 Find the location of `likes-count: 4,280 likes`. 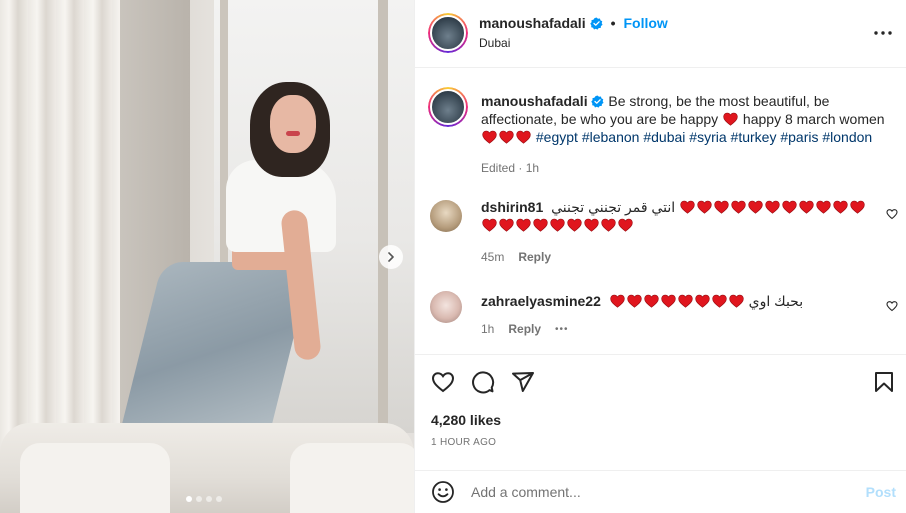

likes-count: 4,280 likes is located at coordinates (466, 420).